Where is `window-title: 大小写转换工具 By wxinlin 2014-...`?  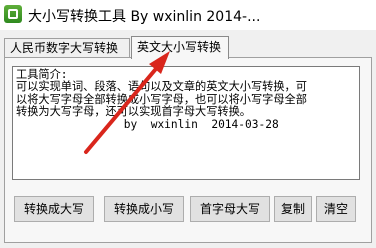
window-title: 大小写转换工具 By wxinlin 2014-... is located at coordinates (144, 17).